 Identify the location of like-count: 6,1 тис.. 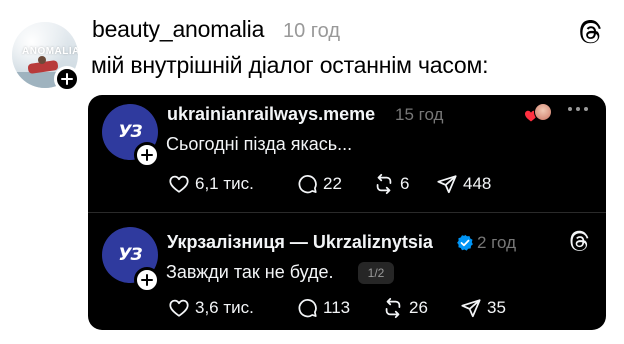
(224, 183).